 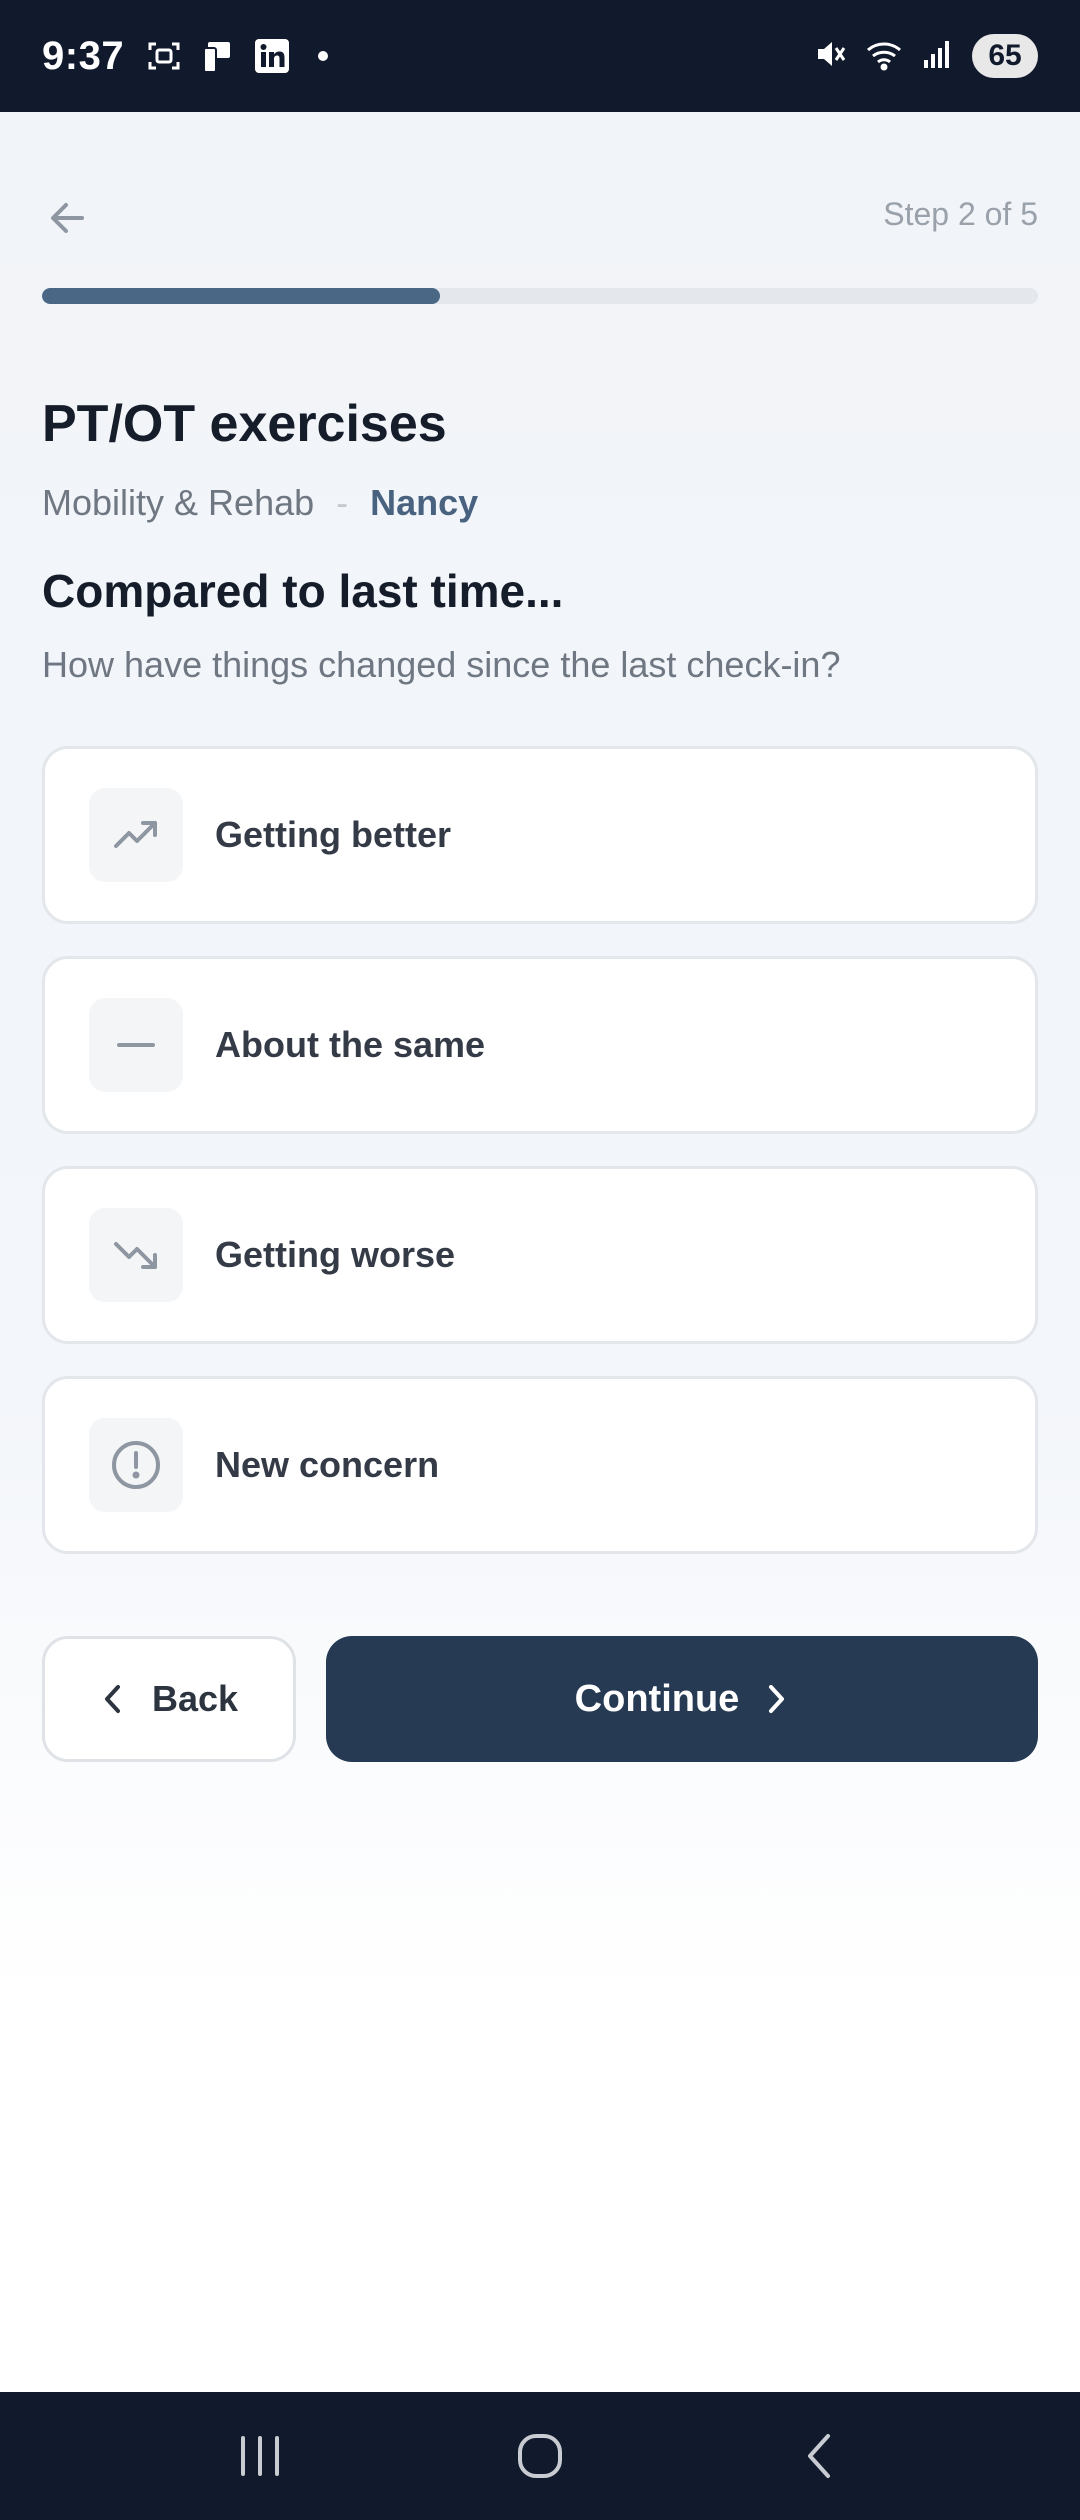 I want to click on subtitle-category: Mobility & Rehab, so click(x=178, y=502).